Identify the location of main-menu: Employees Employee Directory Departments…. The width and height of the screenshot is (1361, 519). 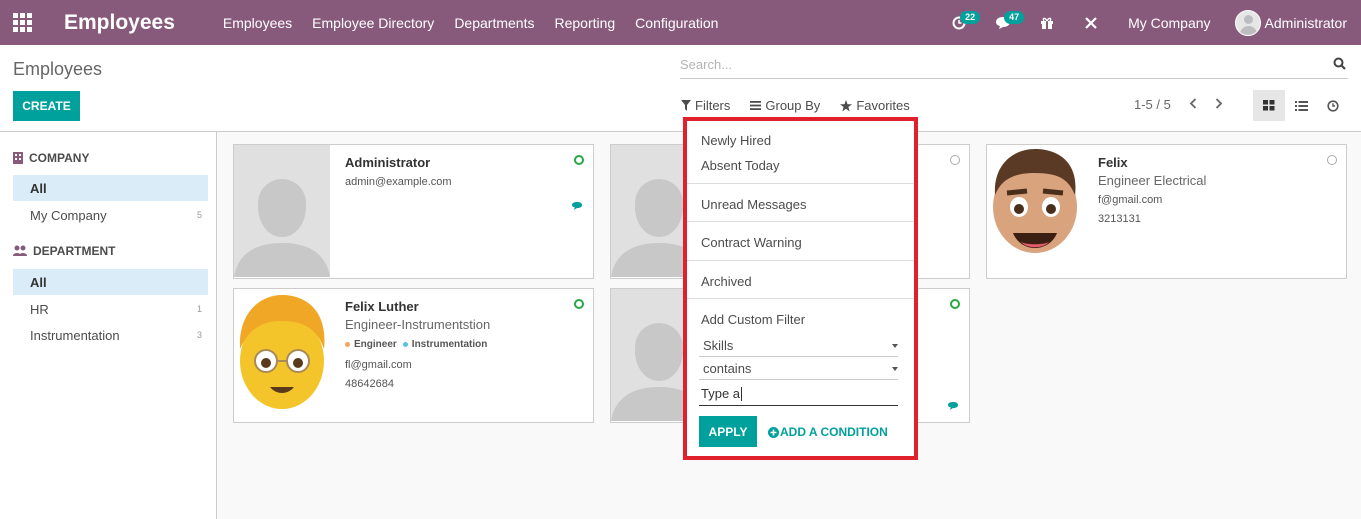
(481, 23).